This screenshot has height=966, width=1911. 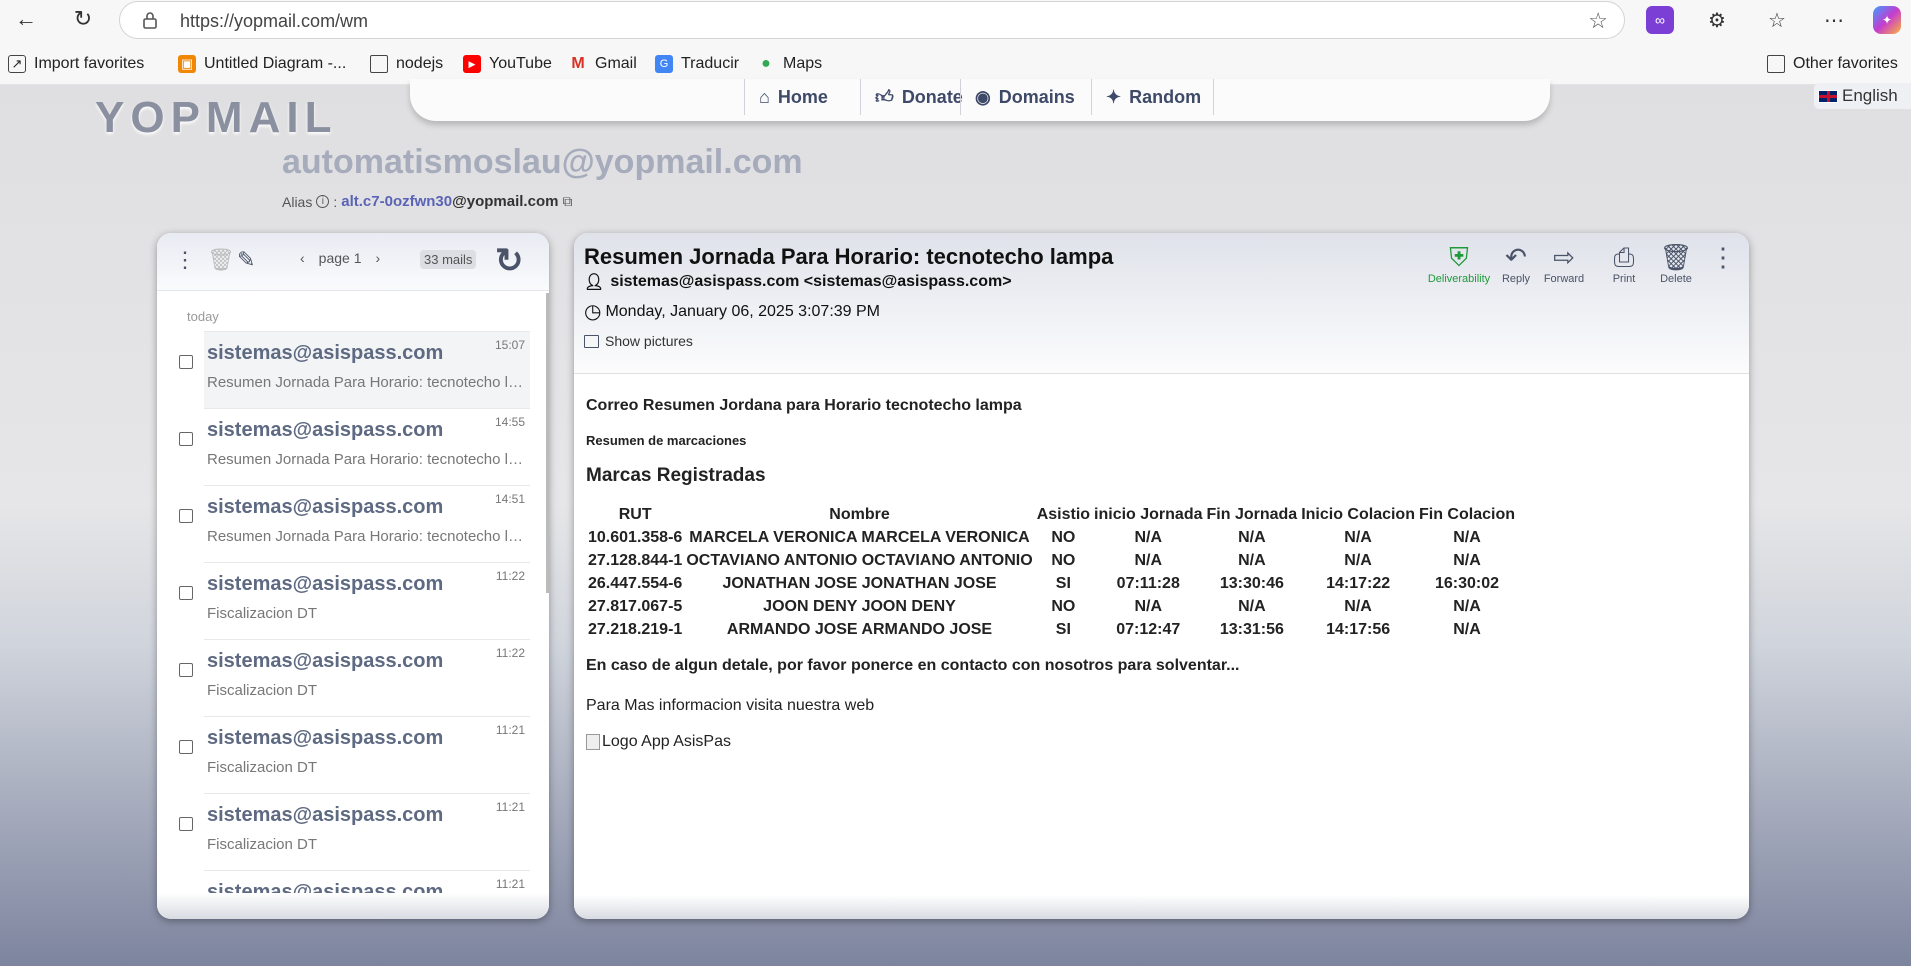 What do you see at coordinates (1564, 279) in the screenshot?
I see `action-label: Forward` at bounding box center [1564, 279].